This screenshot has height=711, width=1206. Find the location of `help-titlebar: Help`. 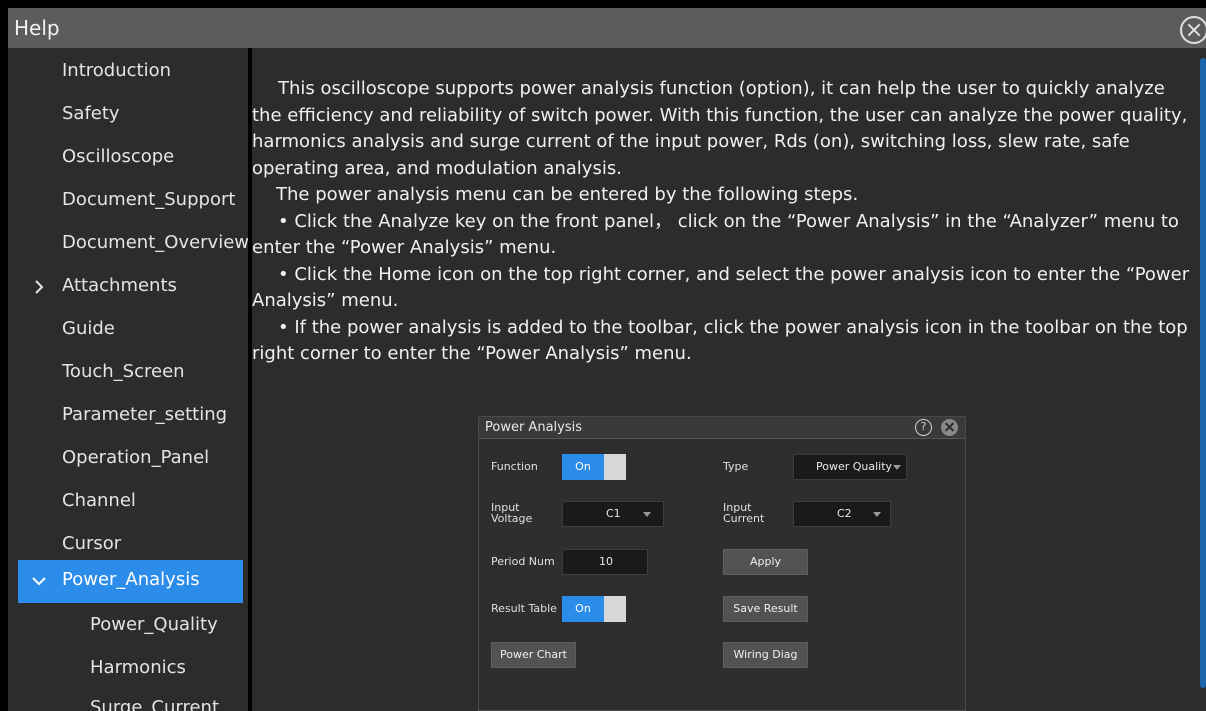

help-titlebar: Help is located at coordinates (607, 28).